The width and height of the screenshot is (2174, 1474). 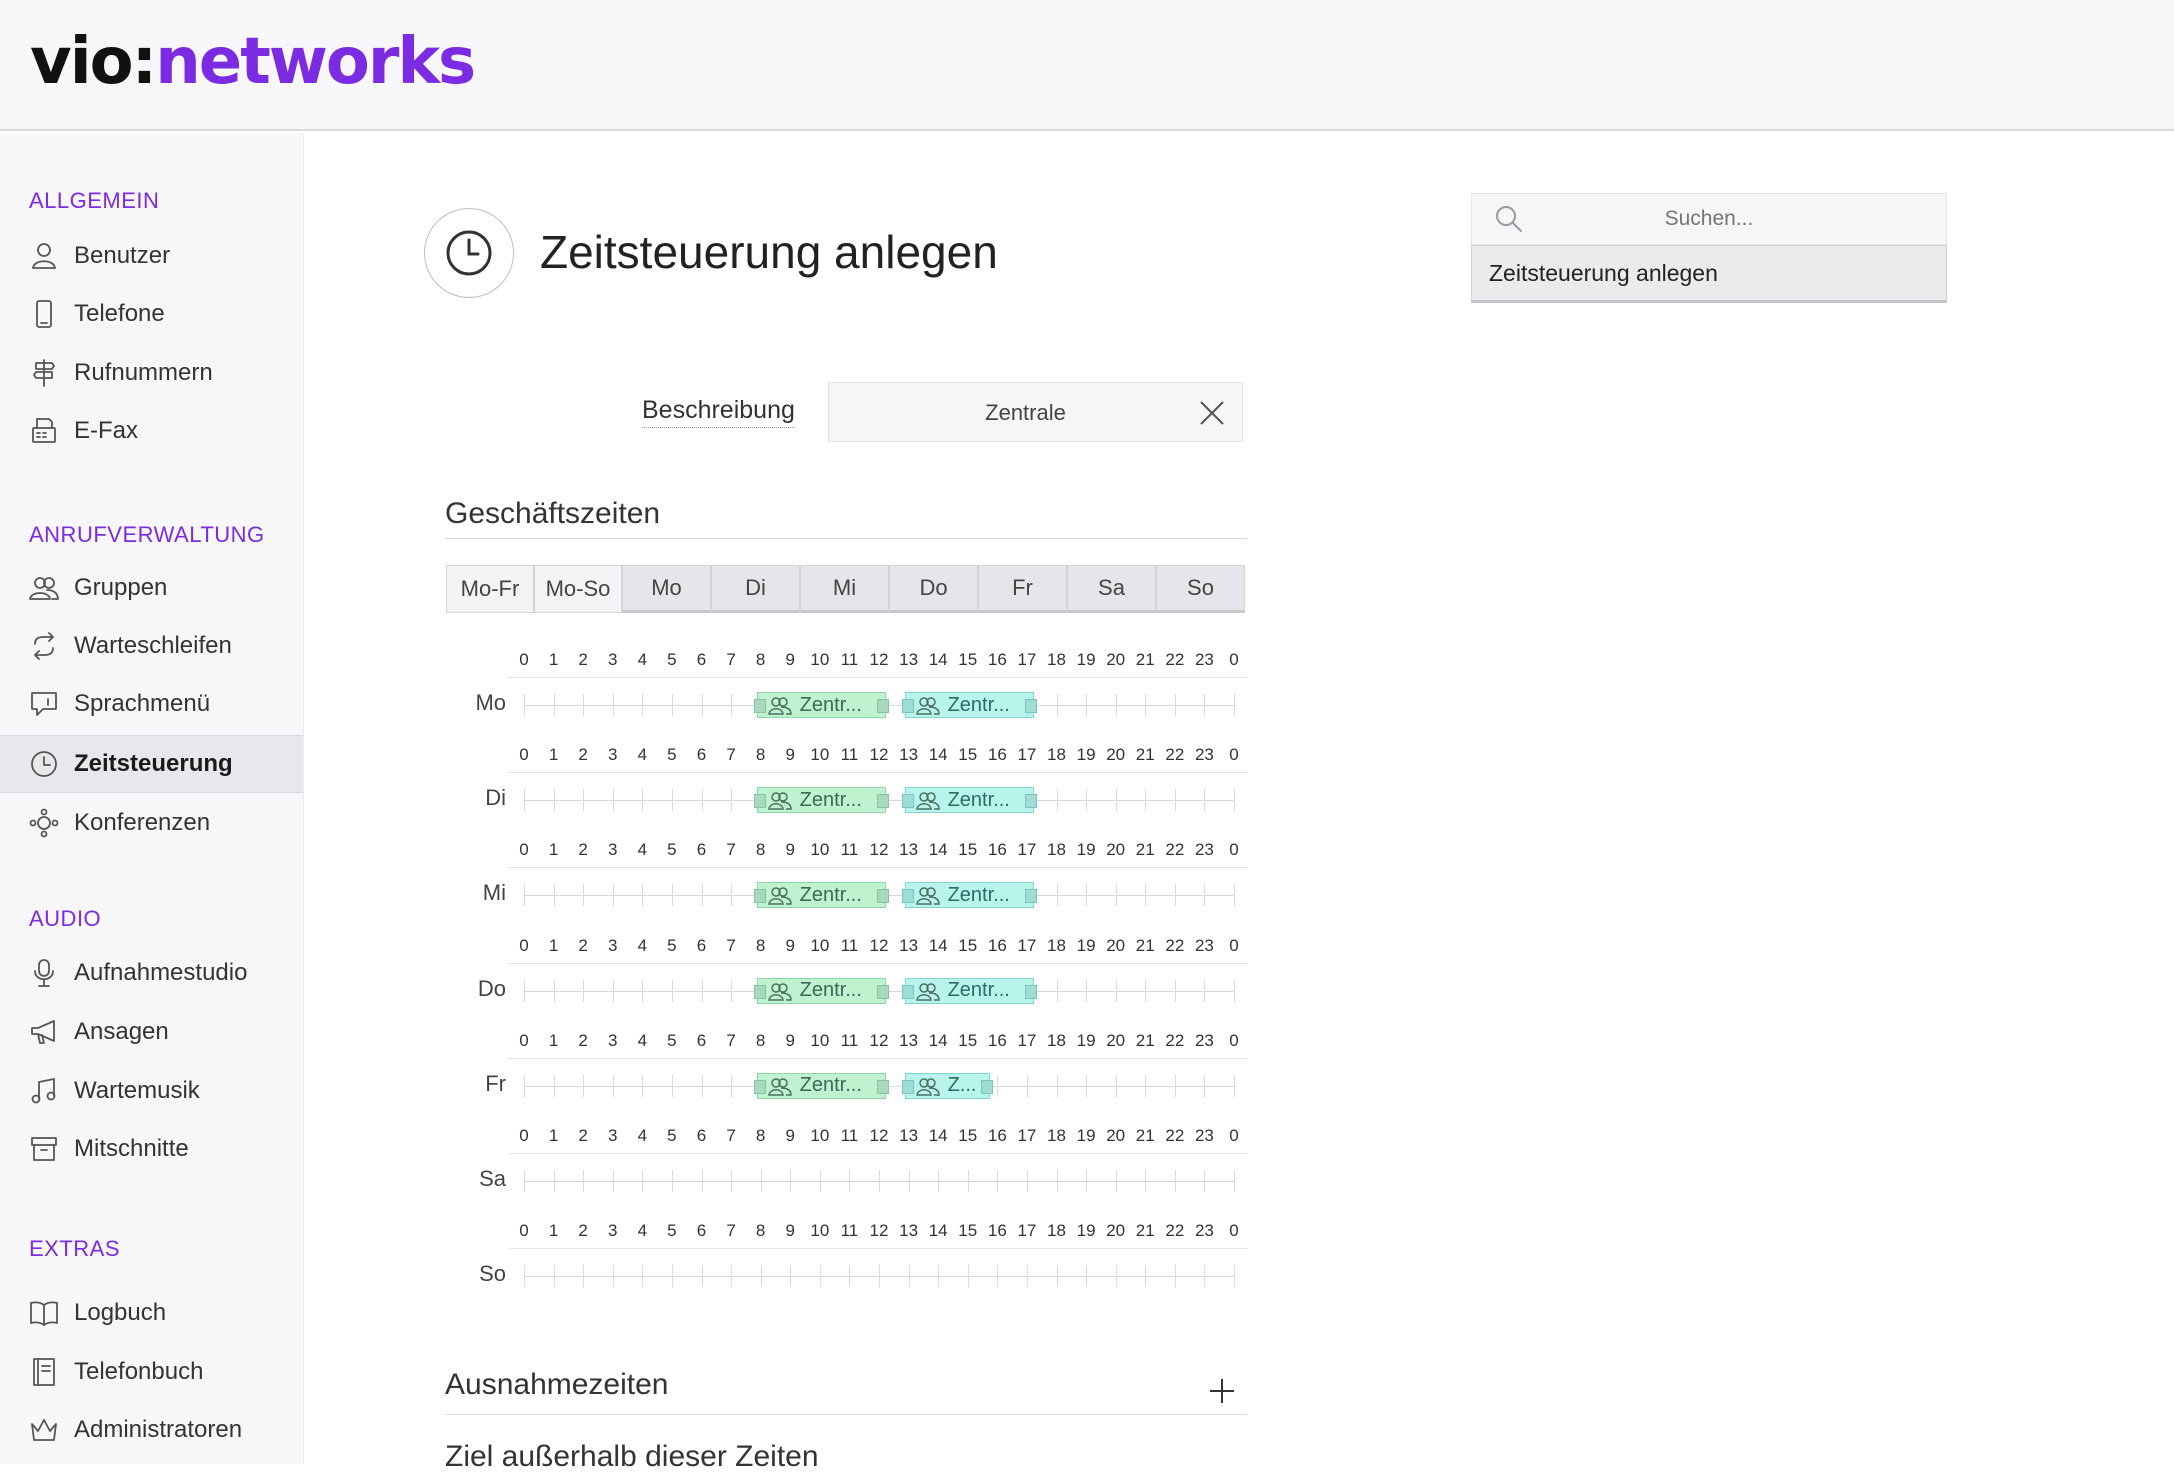 I want to click on search-result-item: Zeitsteuerung anlegen, so click(x=1709, y=274).